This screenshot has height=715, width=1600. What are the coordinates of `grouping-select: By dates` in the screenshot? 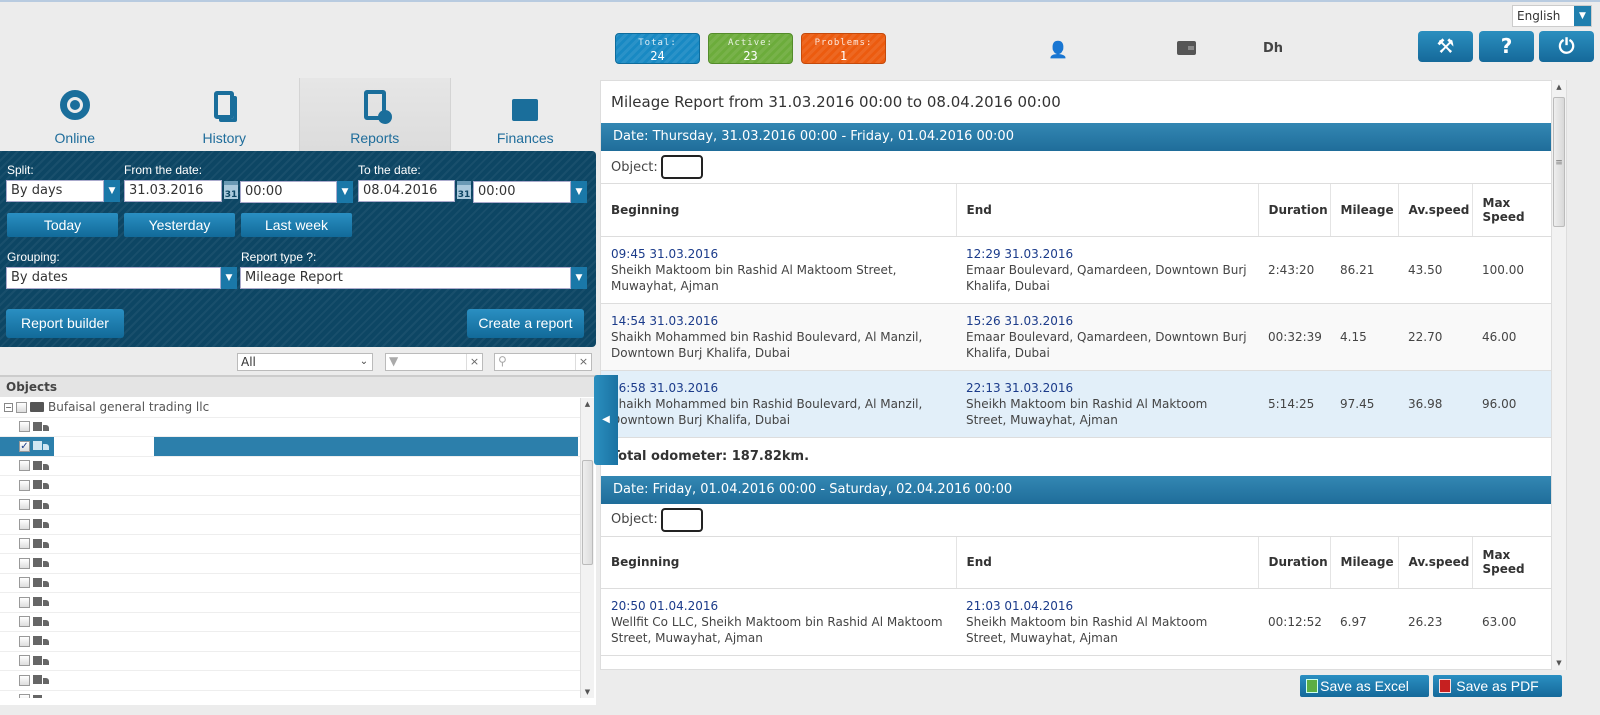 It's located at (113, 278).